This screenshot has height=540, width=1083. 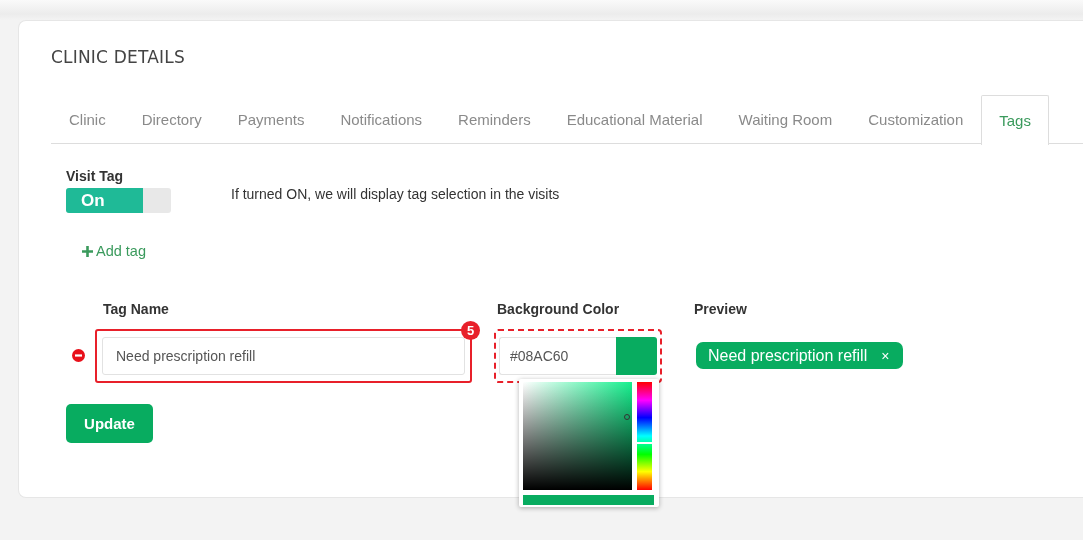 What do you see at coordinates (136, 308) in the screenshot?
I see `column-label: Tag Name` at bounding box center [136, 308].